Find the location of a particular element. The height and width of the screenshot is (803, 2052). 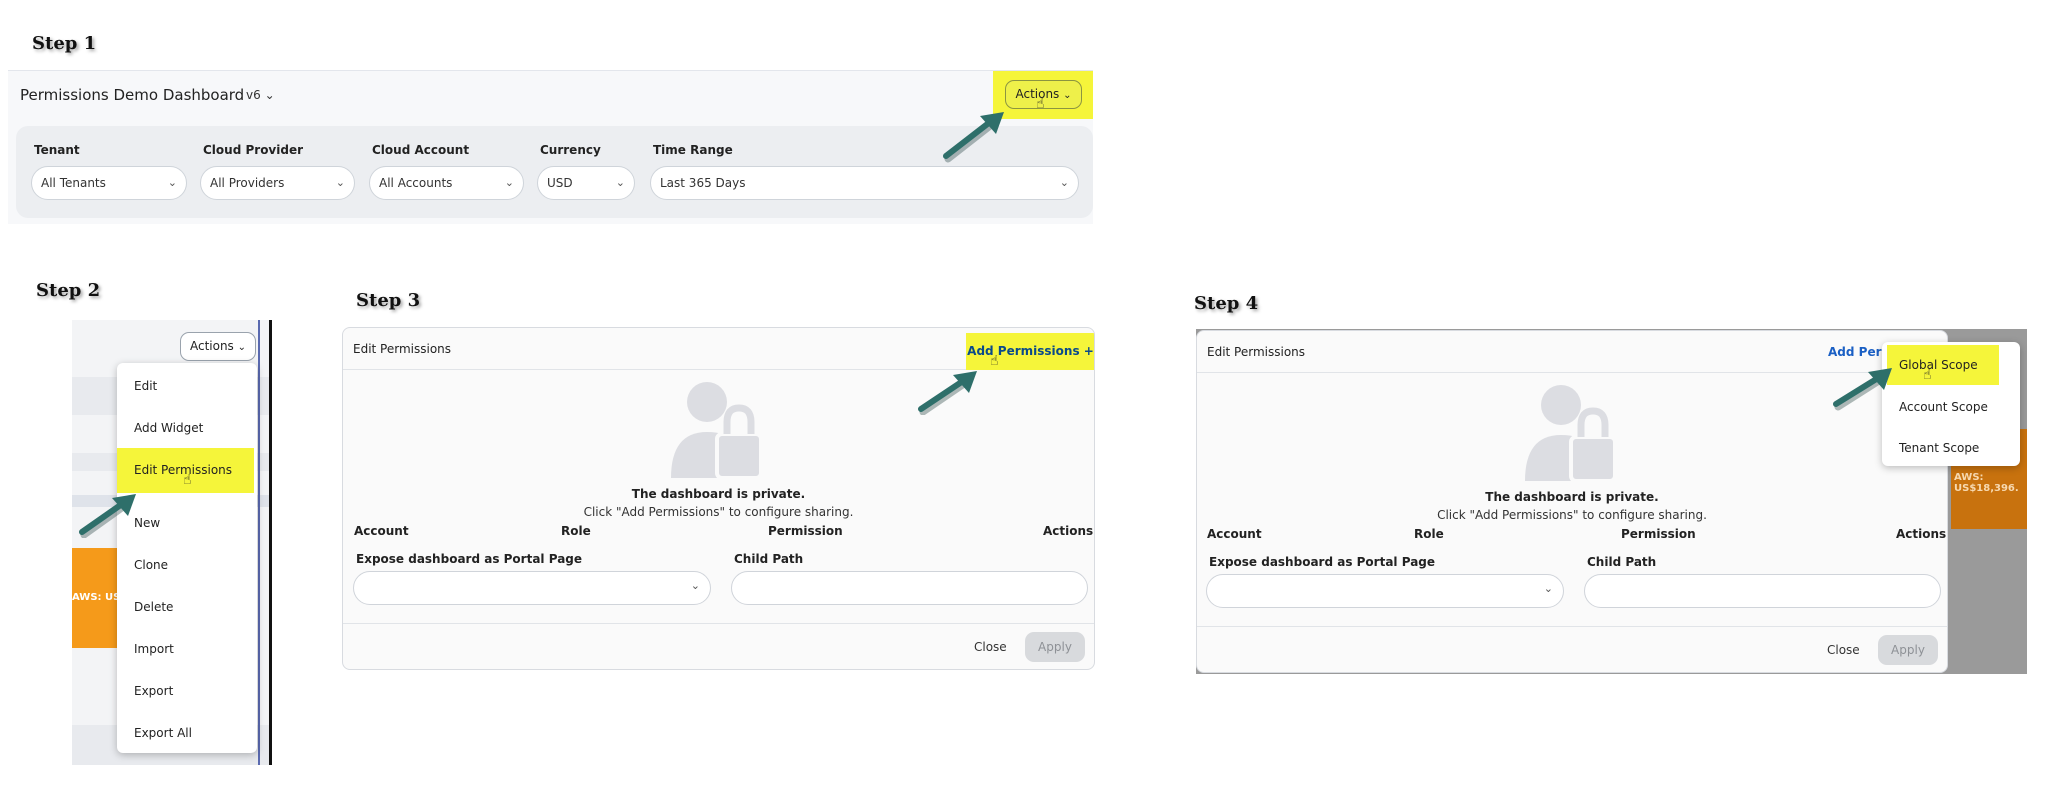

step-1-label: Step 1 is located at coordinates (64, 43).